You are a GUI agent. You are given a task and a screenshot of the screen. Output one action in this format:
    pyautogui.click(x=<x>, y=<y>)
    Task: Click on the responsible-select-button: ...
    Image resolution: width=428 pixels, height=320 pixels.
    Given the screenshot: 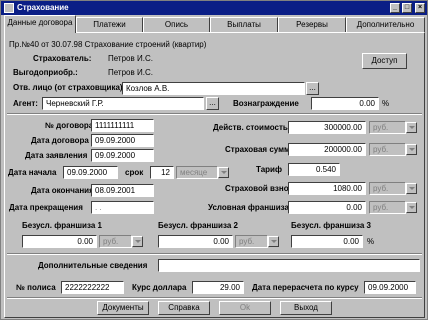 What is the action you would take?
    pyautogui.click(x=312, y=88)
    